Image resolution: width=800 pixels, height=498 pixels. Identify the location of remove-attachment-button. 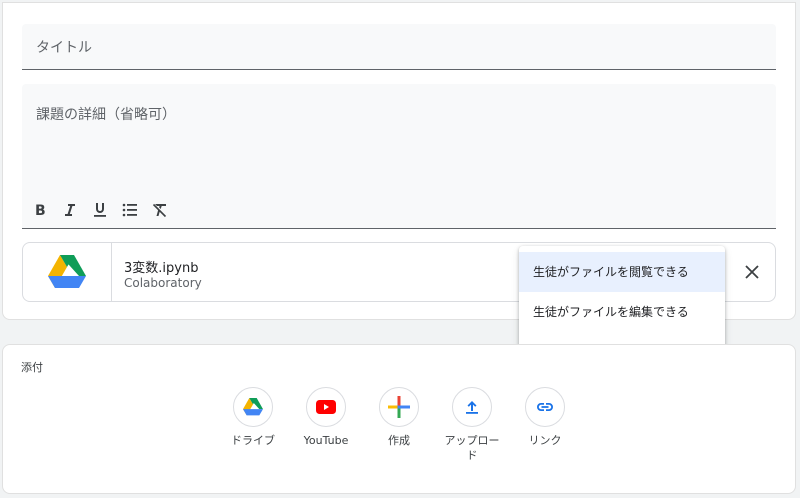
(752, 272).